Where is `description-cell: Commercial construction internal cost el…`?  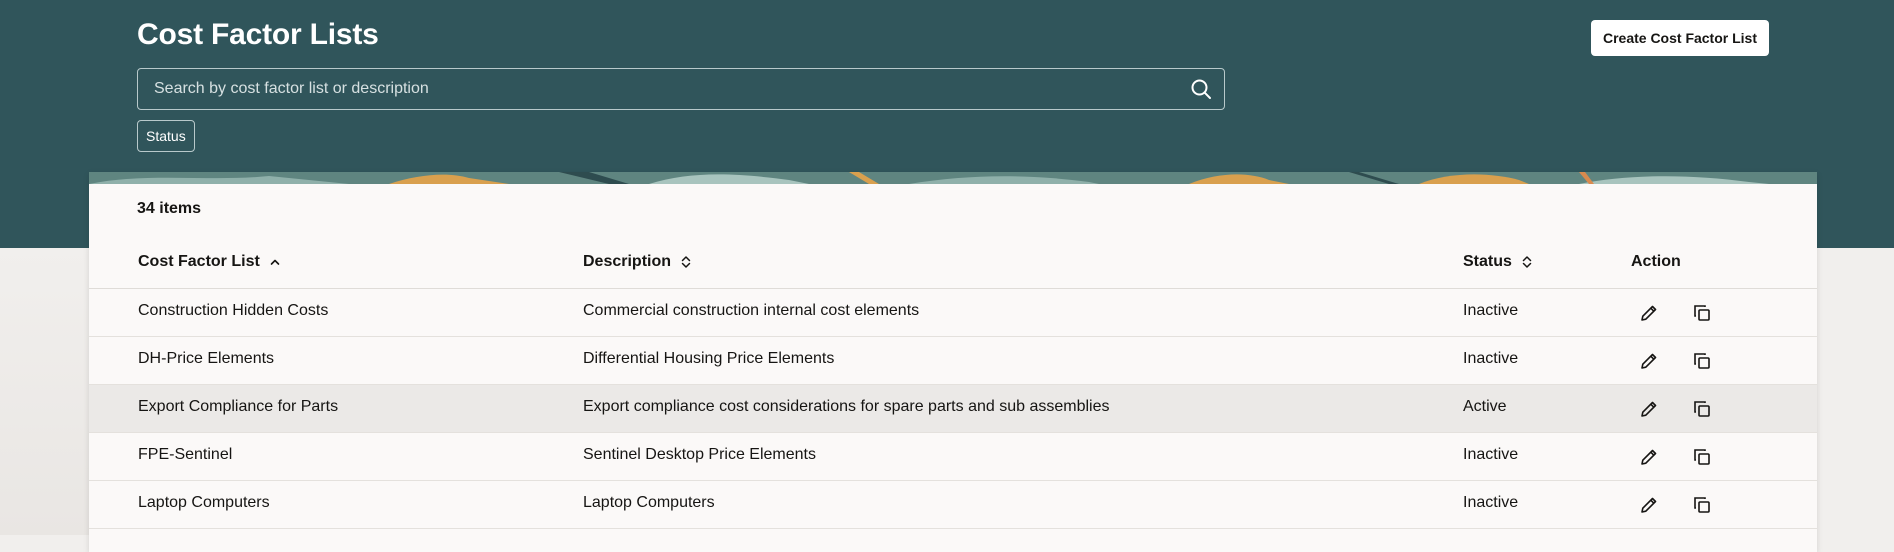 description-cell: Commercial construction internal cost el… is located at coordinates (751, 310).